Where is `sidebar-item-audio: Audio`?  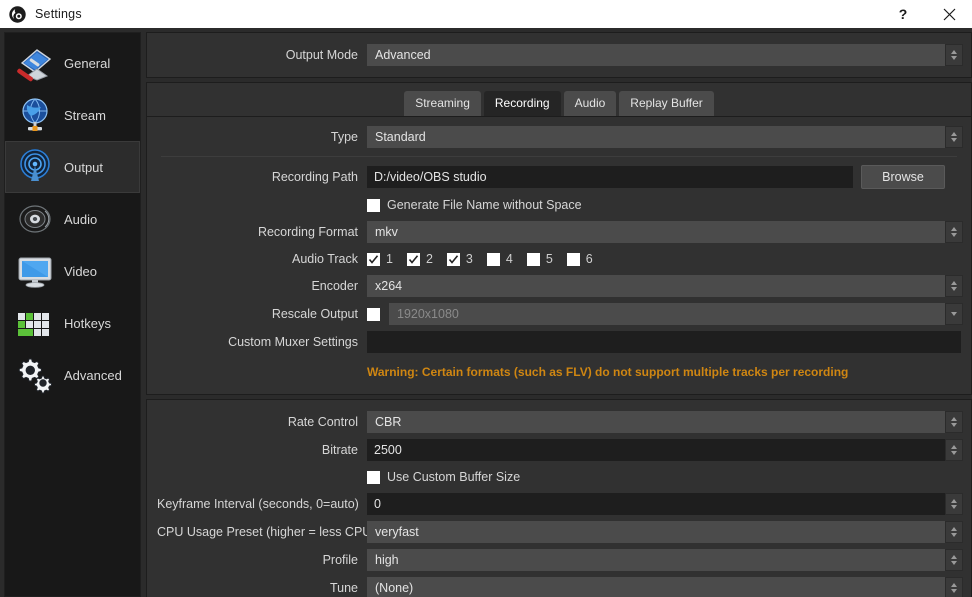
sidebar-item-audio: Audio is located at coordinates (72, 219).